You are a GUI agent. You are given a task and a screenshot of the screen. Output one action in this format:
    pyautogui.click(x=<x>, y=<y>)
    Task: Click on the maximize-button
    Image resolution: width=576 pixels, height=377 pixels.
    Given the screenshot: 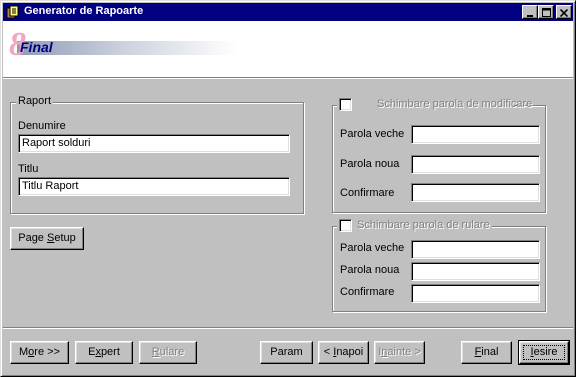 What is the action you would take?
    pyautogui.click(x=546, y=12)
    